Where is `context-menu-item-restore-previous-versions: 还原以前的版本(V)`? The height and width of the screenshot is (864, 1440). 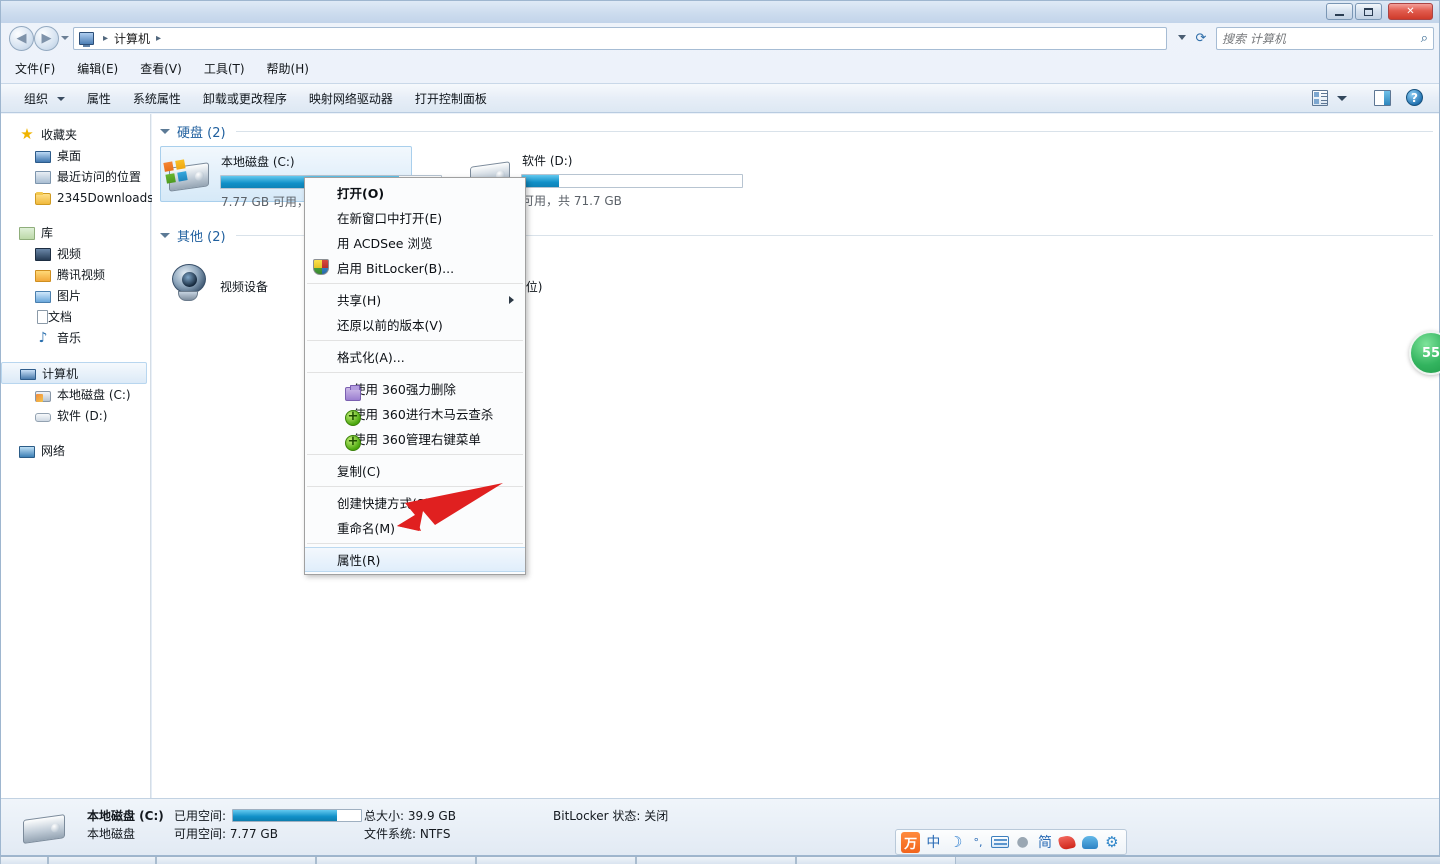 context-menu-item-restore-previous-versions: 还原以前的版本(V) is located at coordinates (415, 324).